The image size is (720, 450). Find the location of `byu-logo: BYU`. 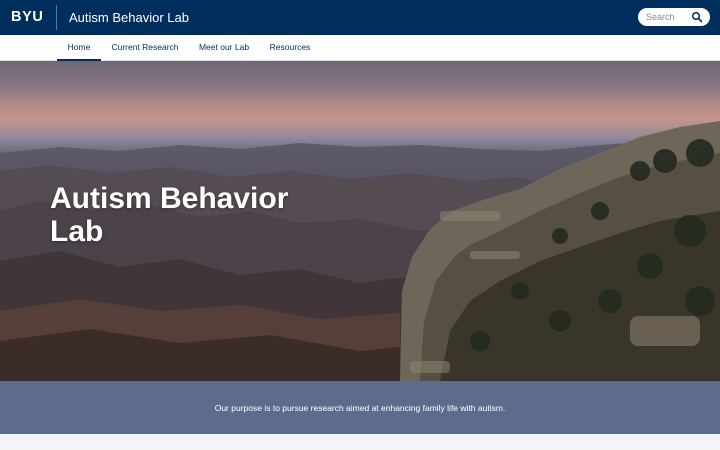

byu-logo: BYU is located at coordinates (27, 17).